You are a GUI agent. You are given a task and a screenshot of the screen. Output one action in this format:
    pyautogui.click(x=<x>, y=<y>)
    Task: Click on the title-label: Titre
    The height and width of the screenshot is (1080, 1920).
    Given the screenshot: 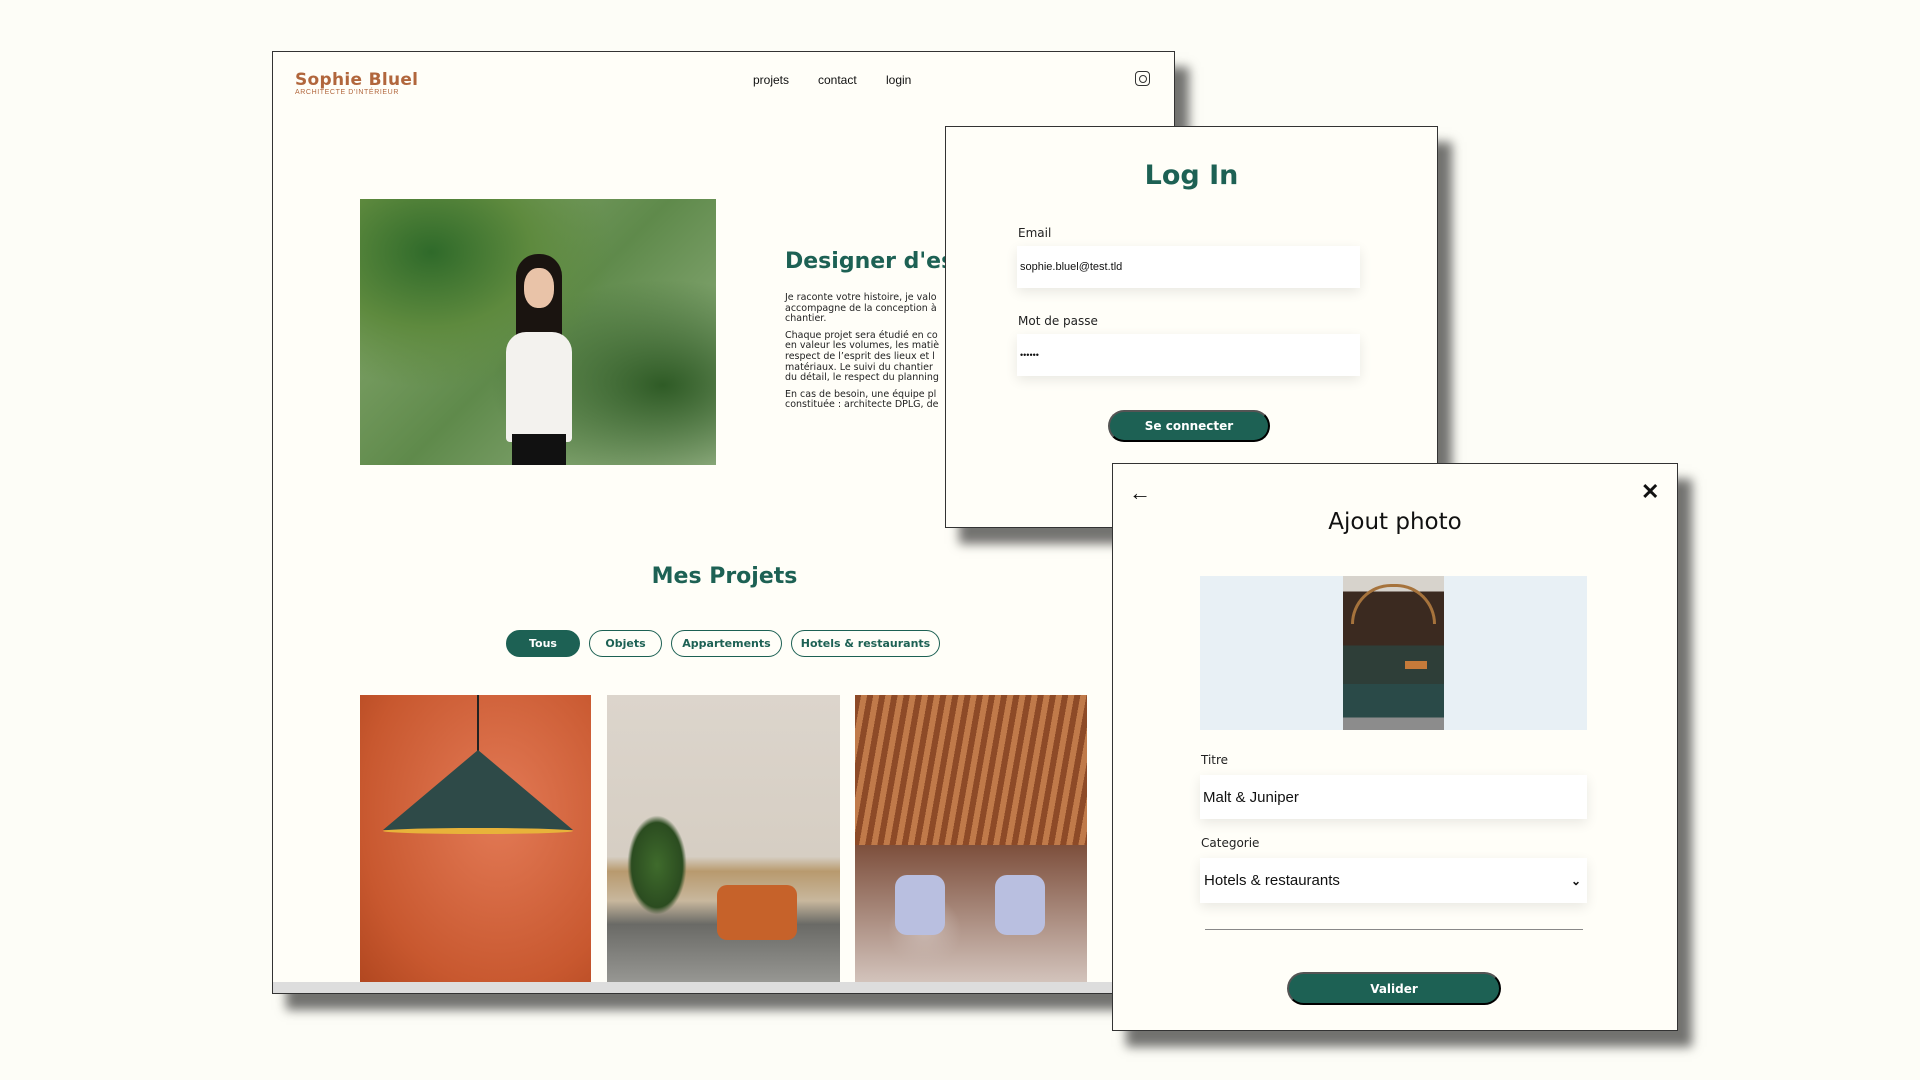 What is the action you would take?
    pyautogui.click(x=1215, y=760)
    